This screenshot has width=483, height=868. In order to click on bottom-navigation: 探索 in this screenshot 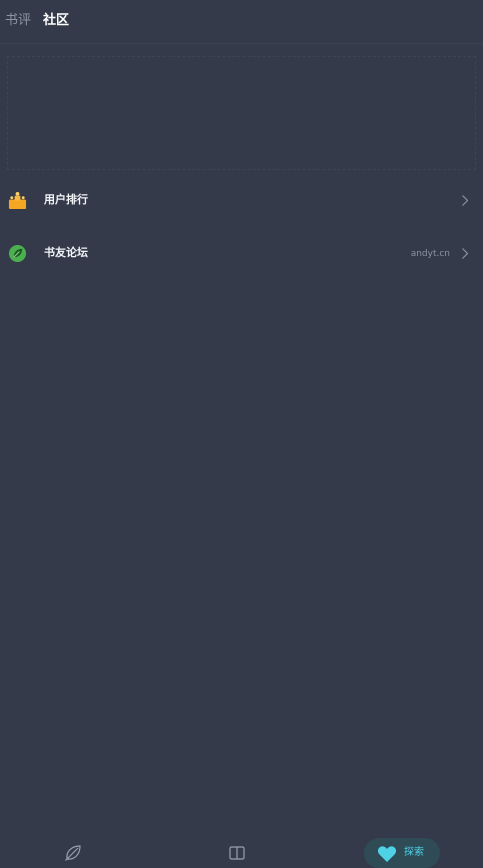, I will do `click(241, 851)`.